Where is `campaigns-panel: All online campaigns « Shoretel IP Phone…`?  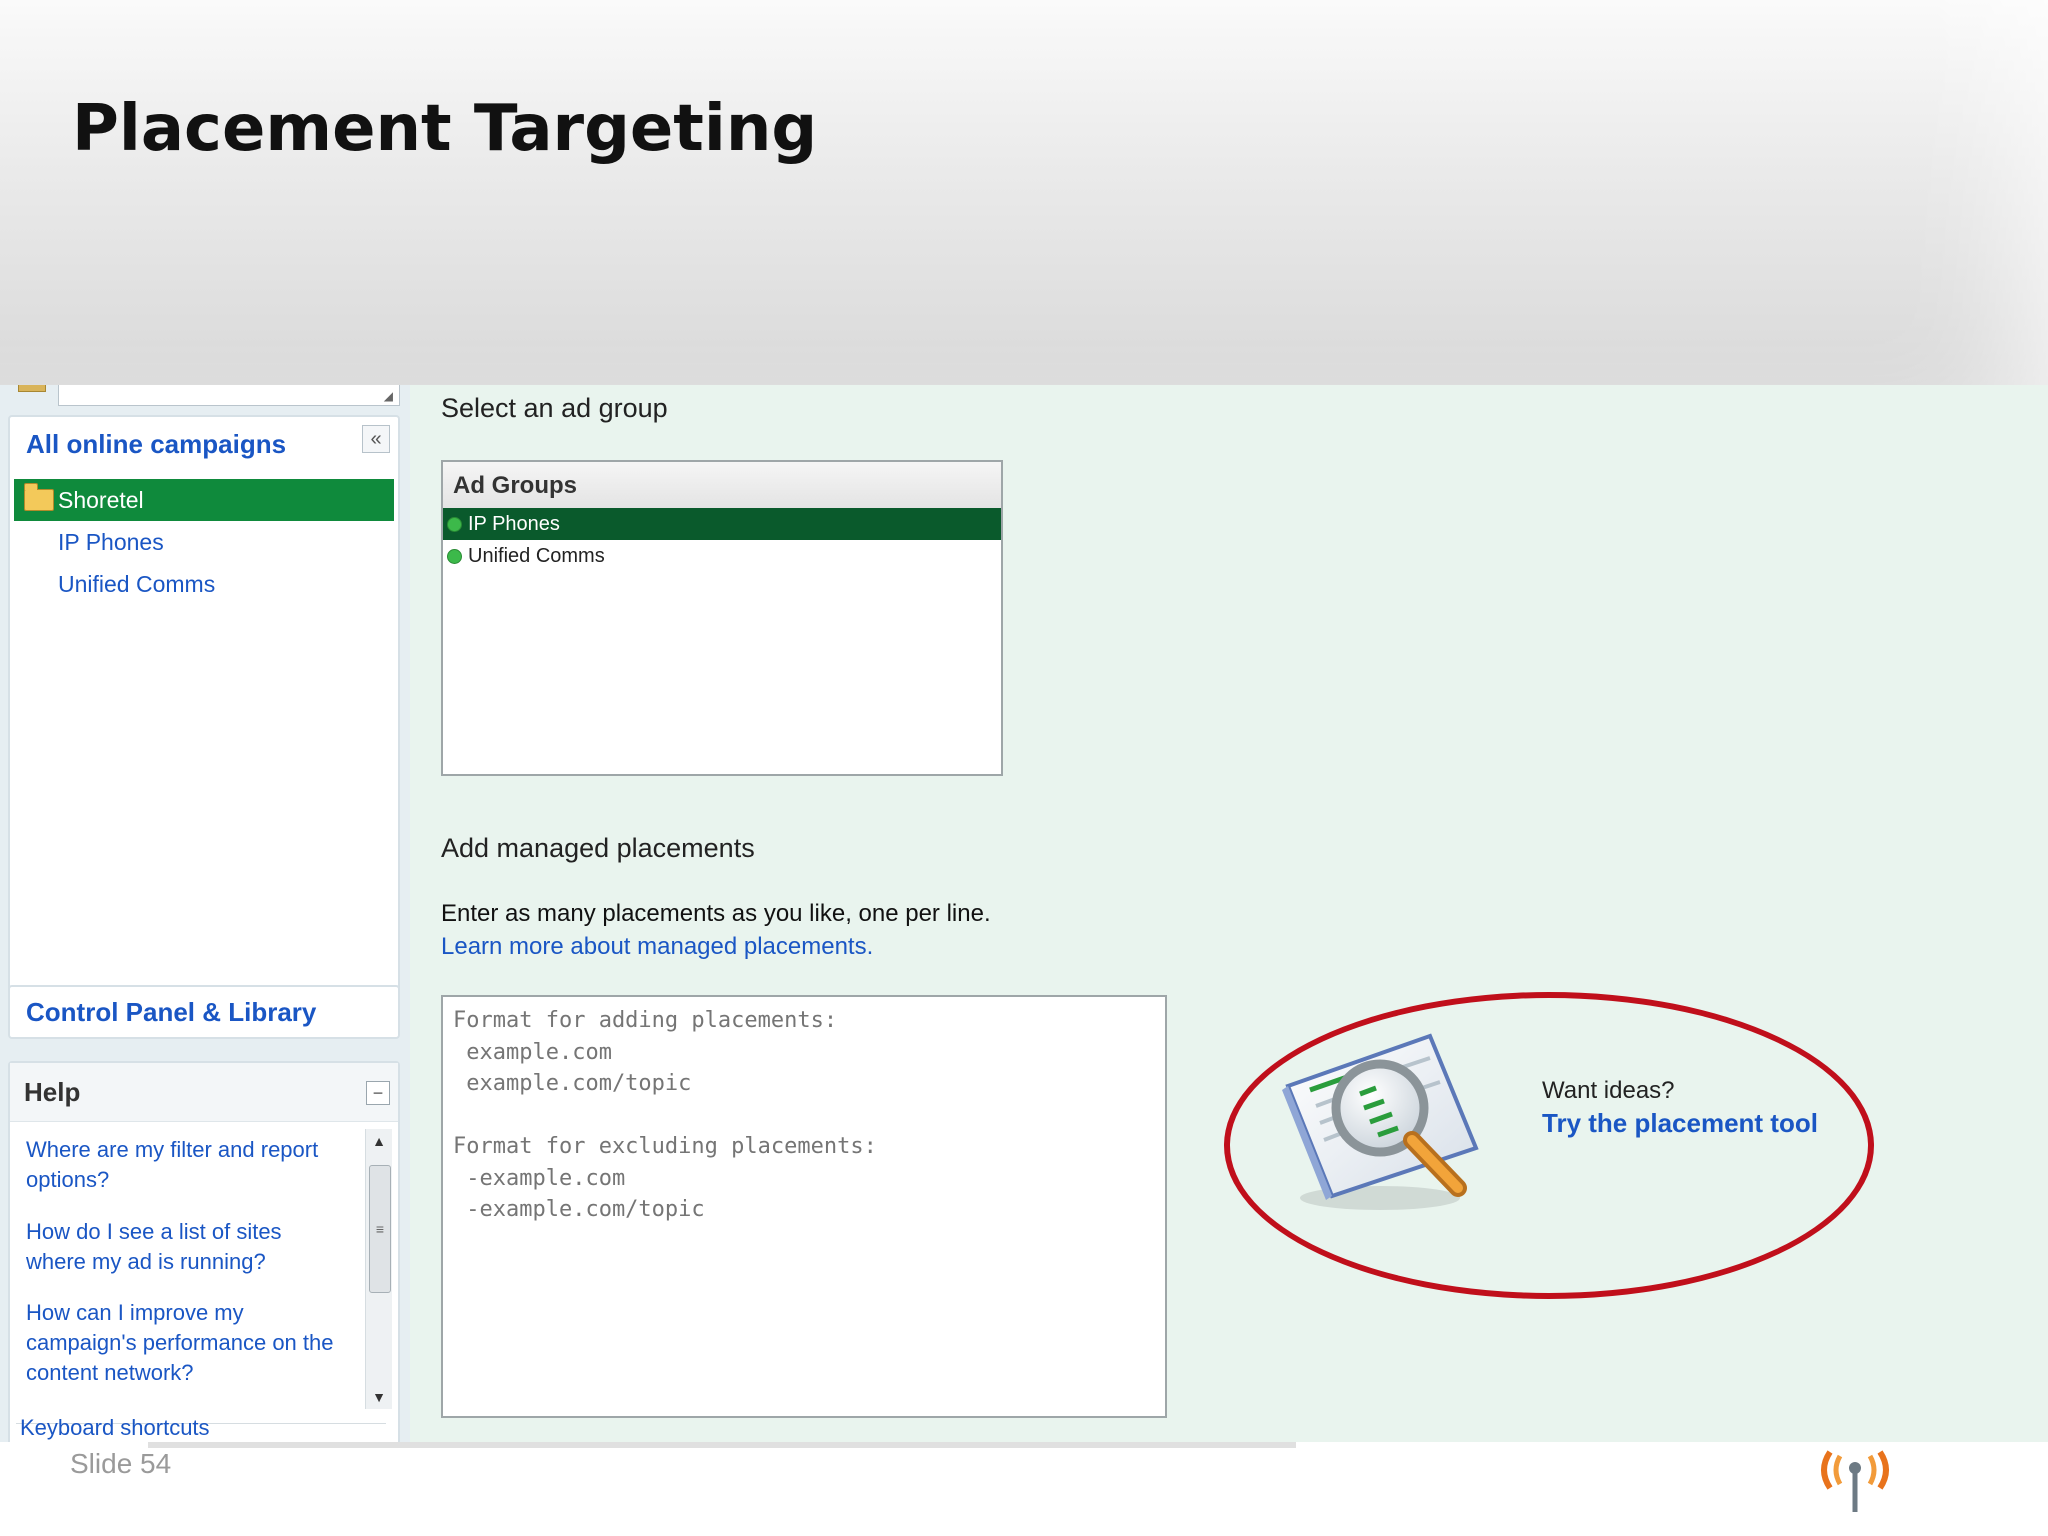 campaigns-panel: All online campaigns « Shoretel IP Phone… is located at coordinates (204, 704).